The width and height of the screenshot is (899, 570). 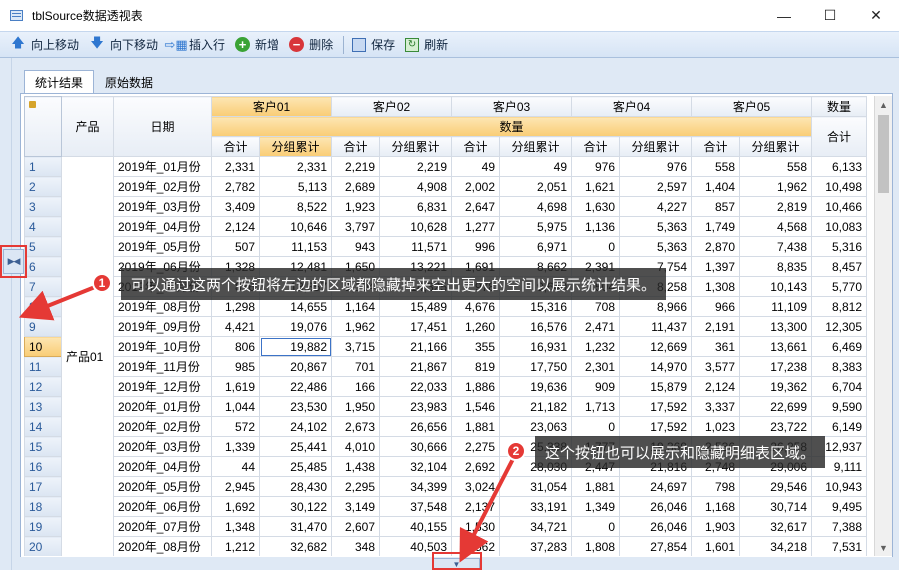 What do you see at coordinates (271, 106) in the screenshot?
I see `col-header-customer: 客户01` at bounding box center [271, 106].